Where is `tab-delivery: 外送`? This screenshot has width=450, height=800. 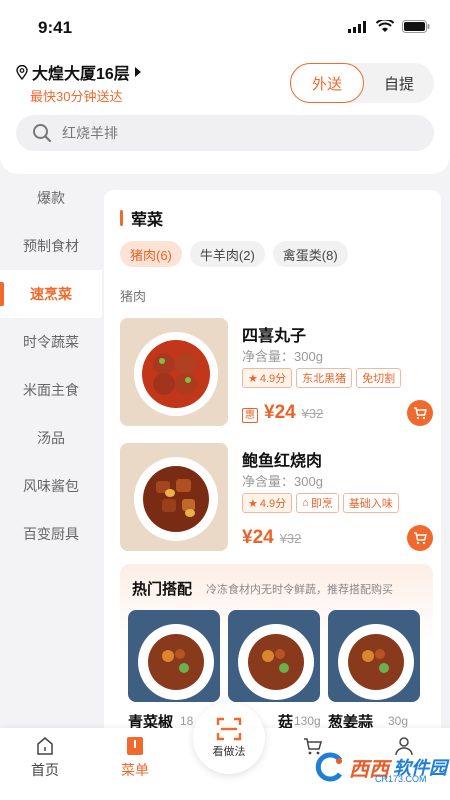 tab-delivery: 外送 is located at coordinates (327, 83).